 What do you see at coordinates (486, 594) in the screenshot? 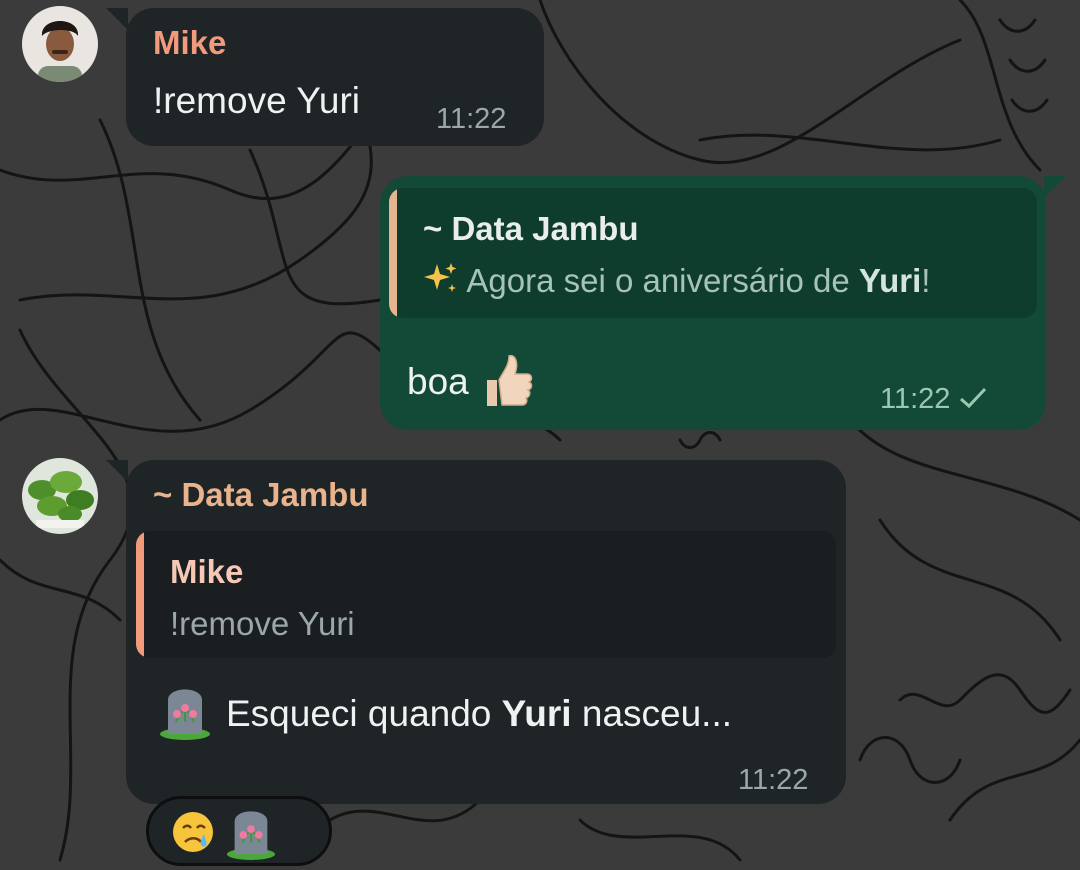
I see `quoted-message: Mike !remove Yuri` at bounding box center [486, 594].